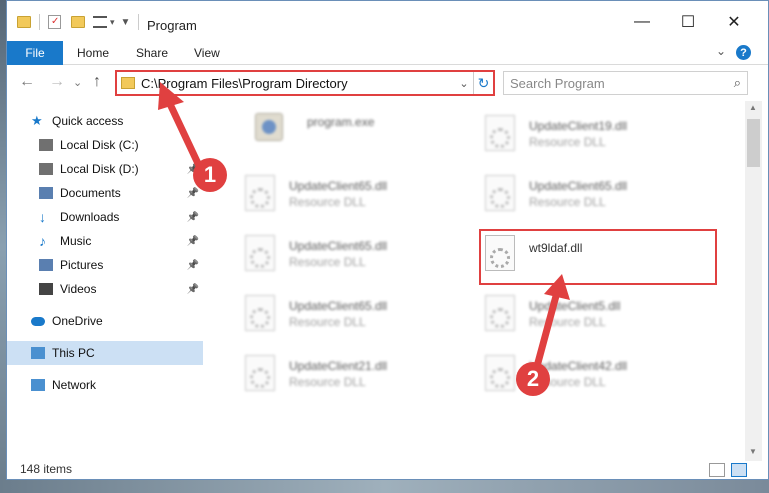  What do you see at coordinates (546, 333) in the screenshot?
I see `arrow-2-line` at bounding box center [546, 333].